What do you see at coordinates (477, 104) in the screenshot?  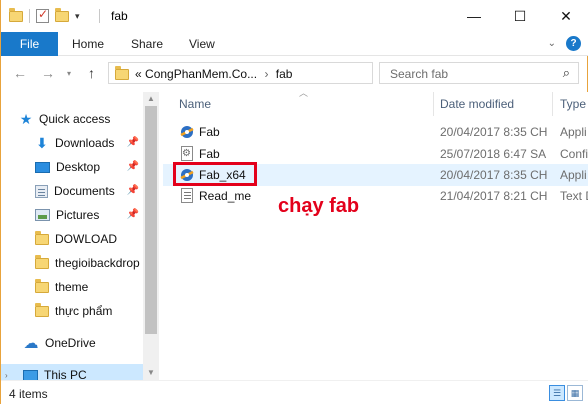 I see `column-header-date: Date modified` at bounding box center [477, 104].